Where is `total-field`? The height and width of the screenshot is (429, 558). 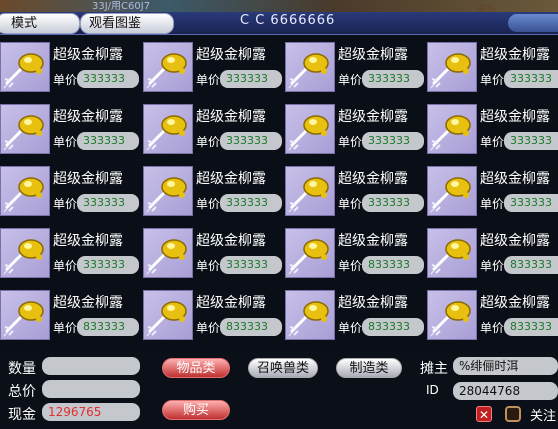
total-field is located at coordinates (91, 389).